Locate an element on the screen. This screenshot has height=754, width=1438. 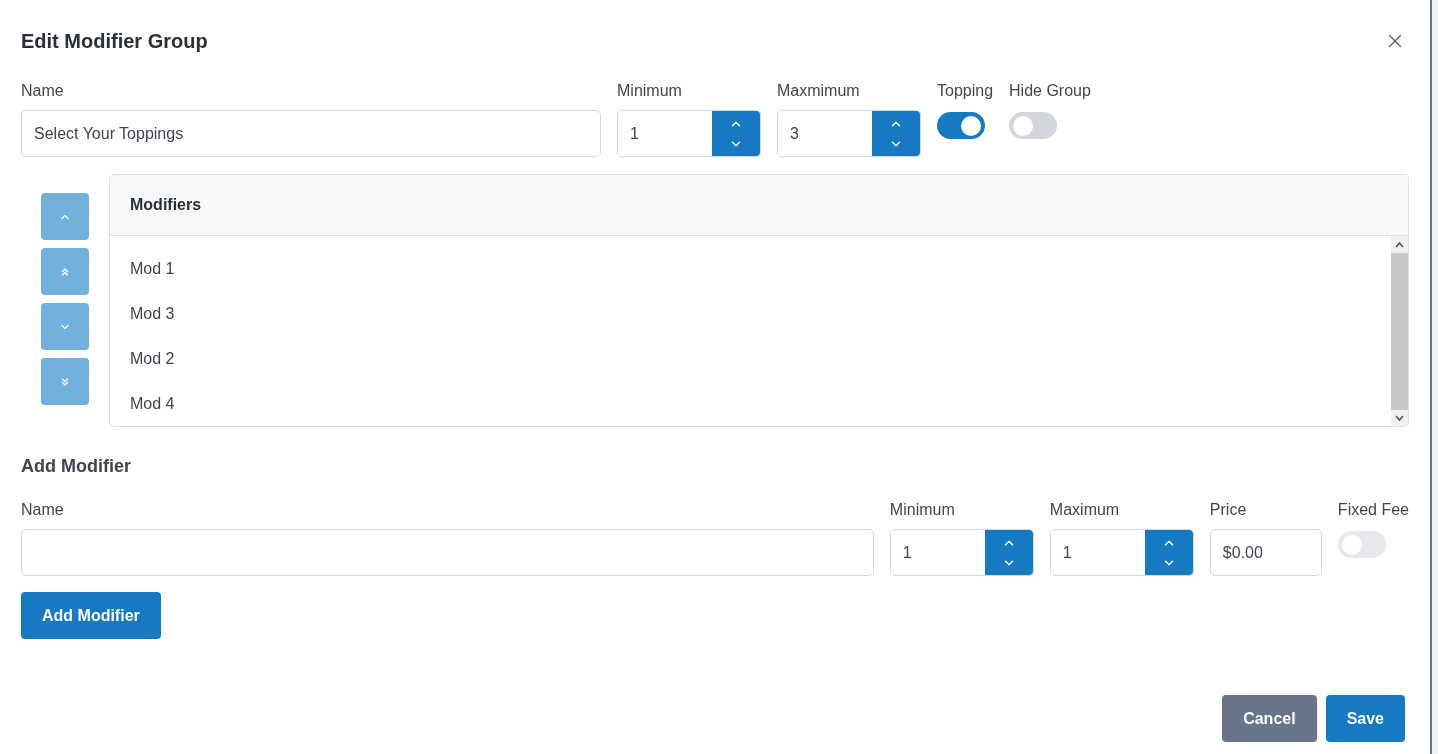
field-label: Maxmimum is located at coordinates (819, 91).